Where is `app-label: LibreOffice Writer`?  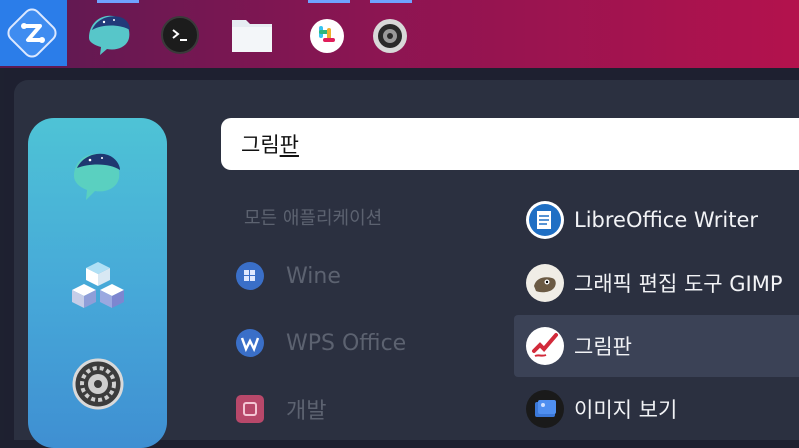 app-label: LibreOffice Writer is located at coordinates (666, 220).